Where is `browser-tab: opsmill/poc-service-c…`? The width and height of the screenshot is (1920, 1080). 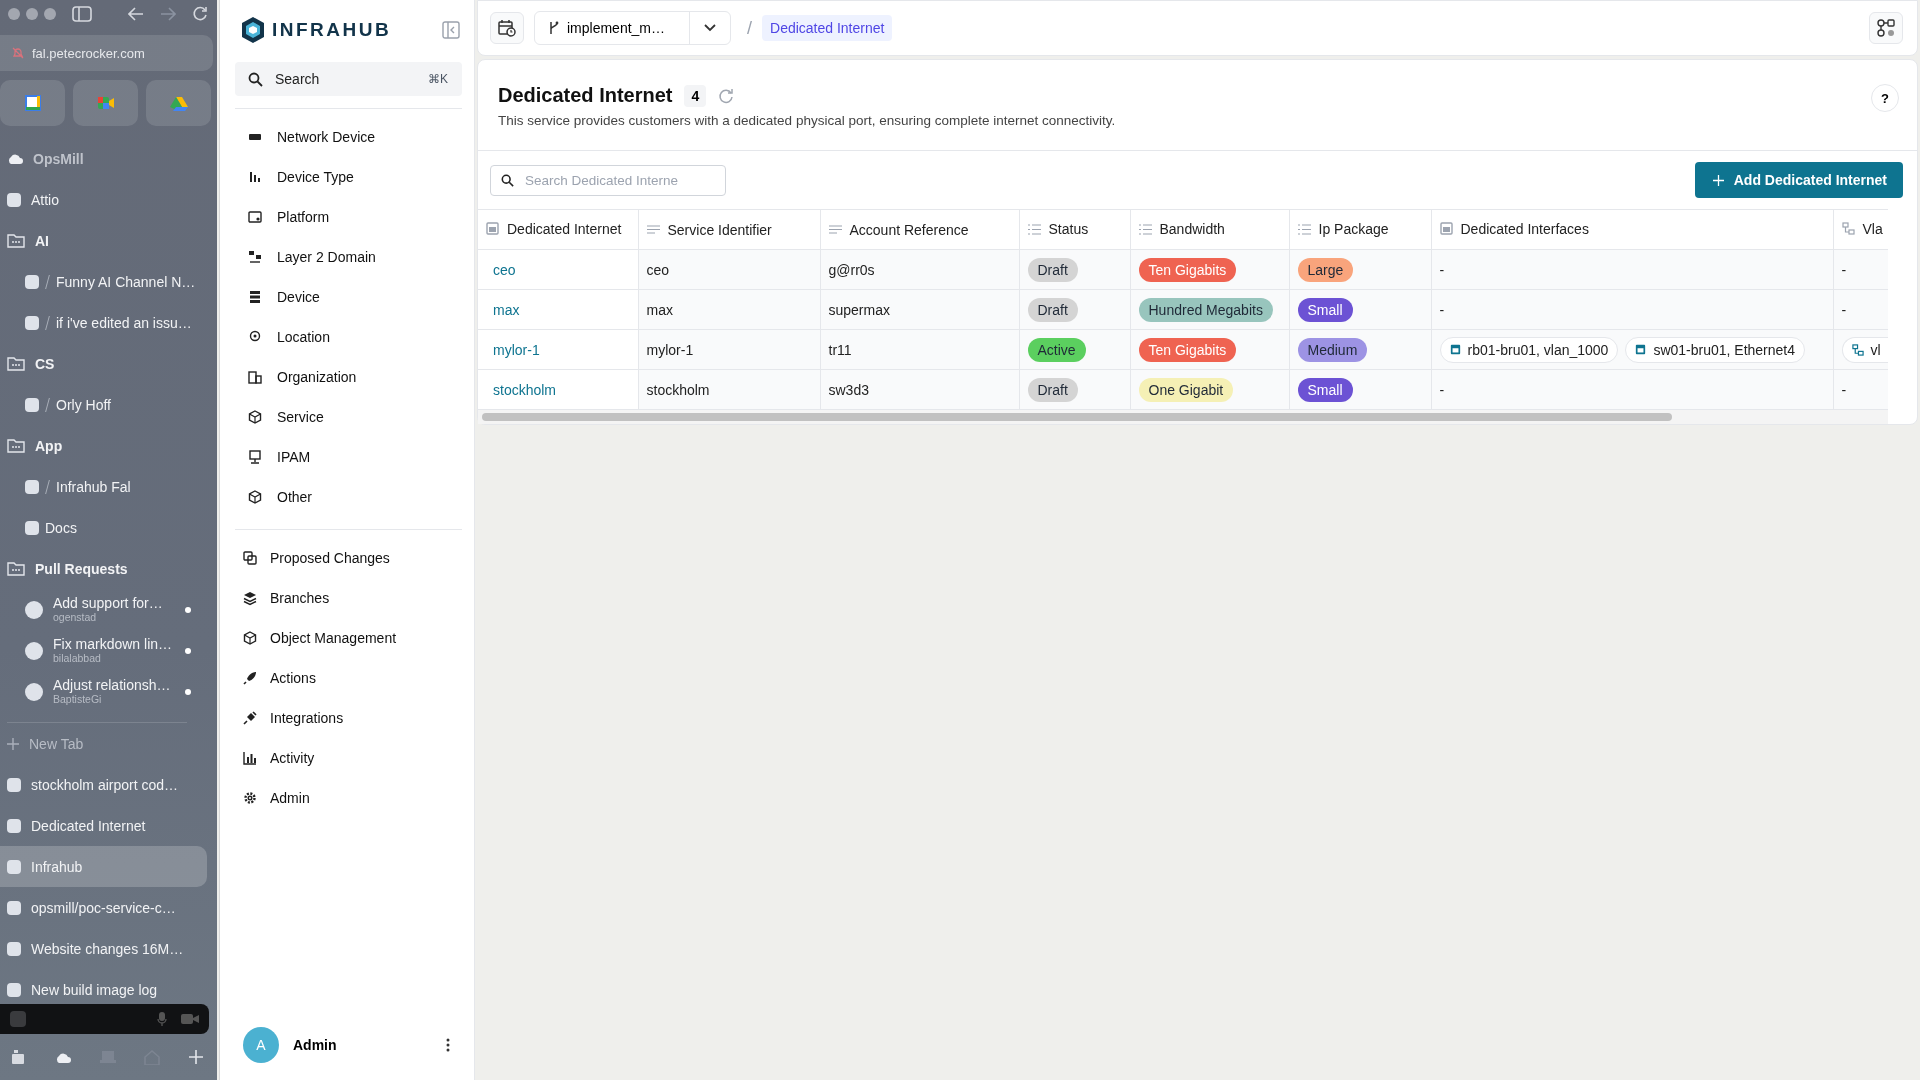
browser-tab: opsmill/poc-service-c… is located at coordinates (103, 907).